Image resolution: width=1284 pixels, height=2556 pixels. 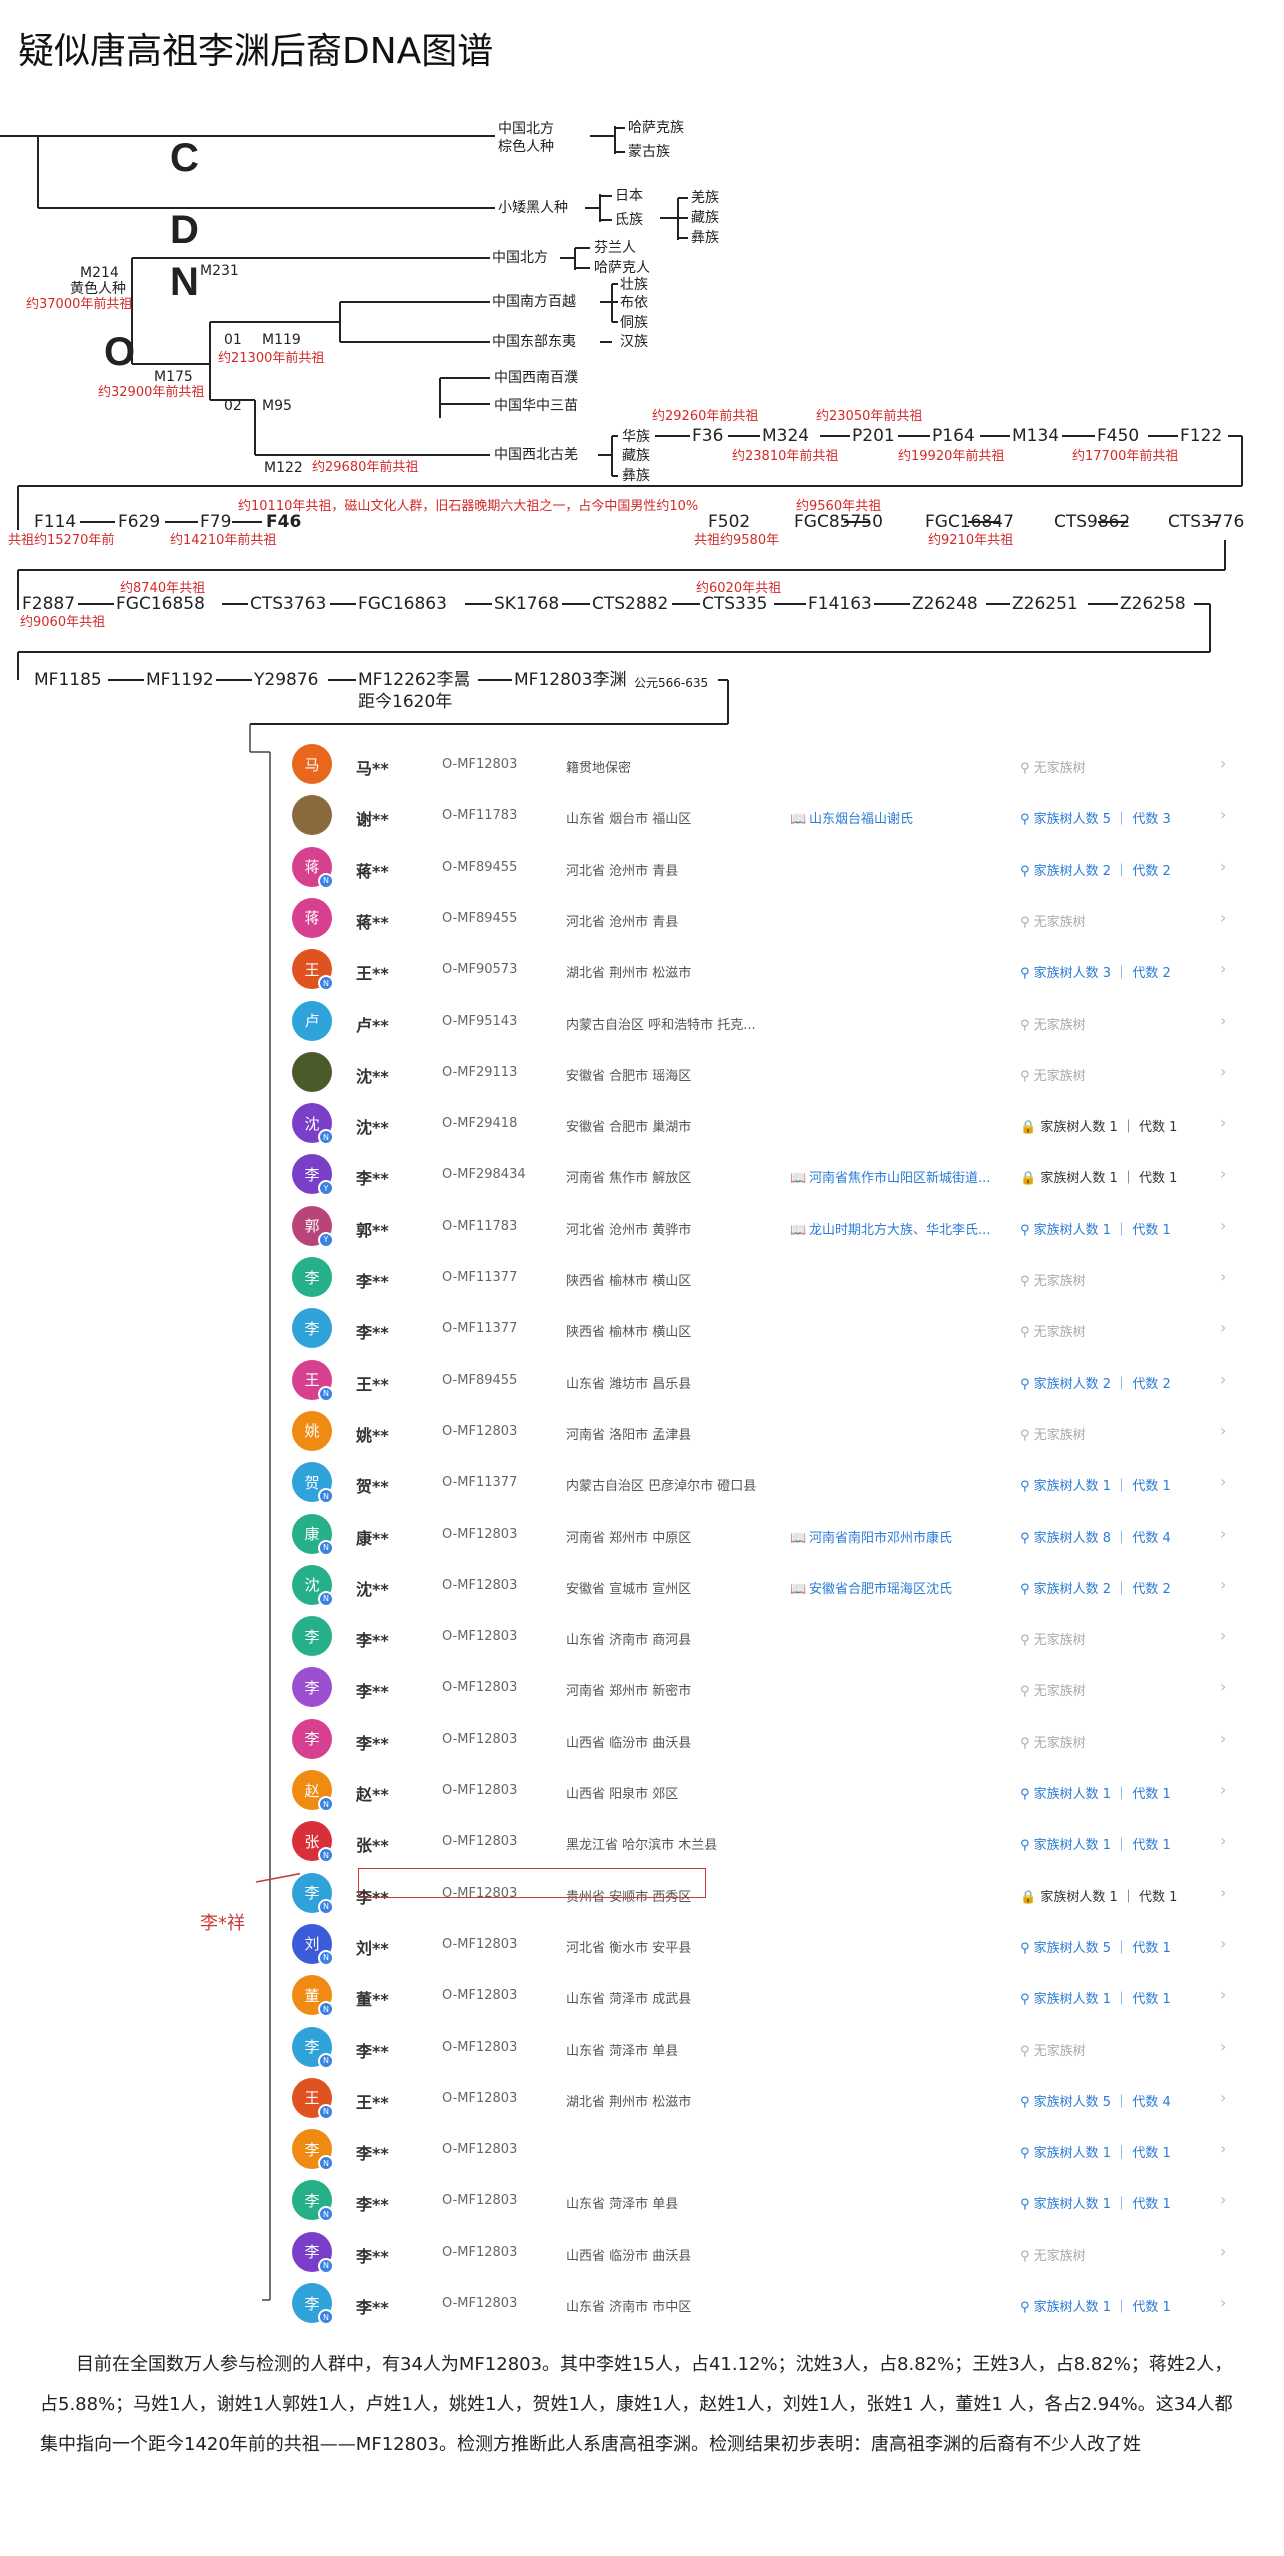 I want to click on member-row: 李 李** O-MF12803 山西省 临汾市 曲沃县 ⚲ 无家族树 ›, so click(x=750, y=1738).